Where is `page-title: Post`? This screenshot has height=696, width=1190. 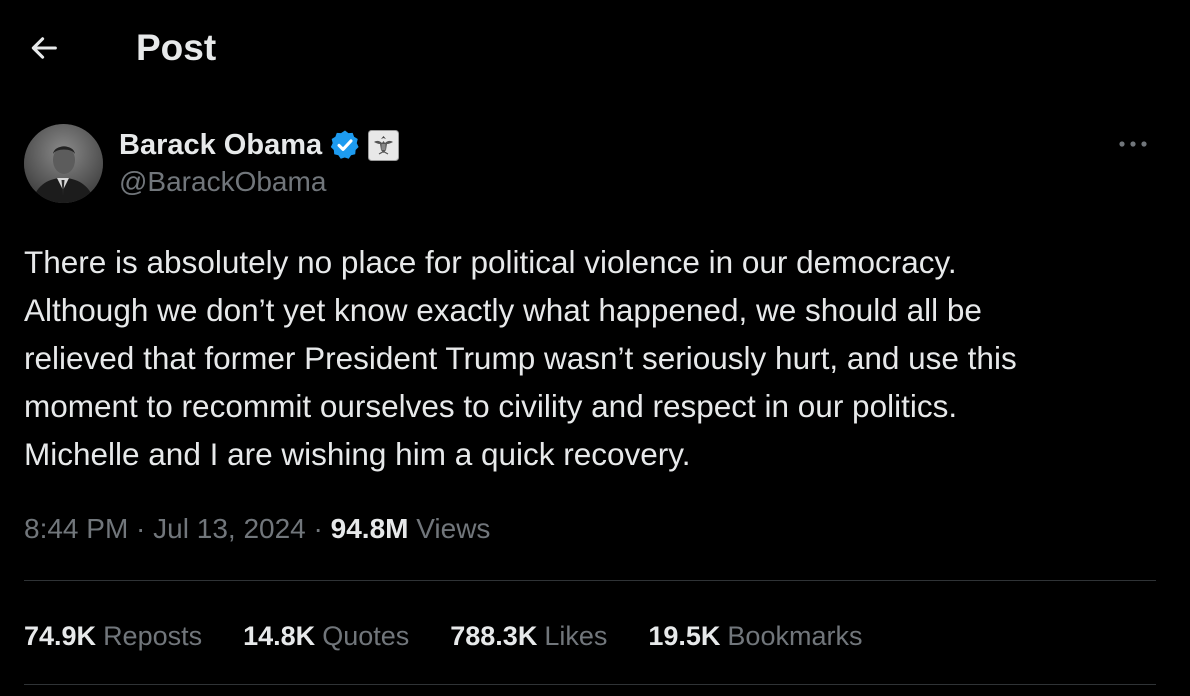 page-title: Post is located at coordinates (176, 47).